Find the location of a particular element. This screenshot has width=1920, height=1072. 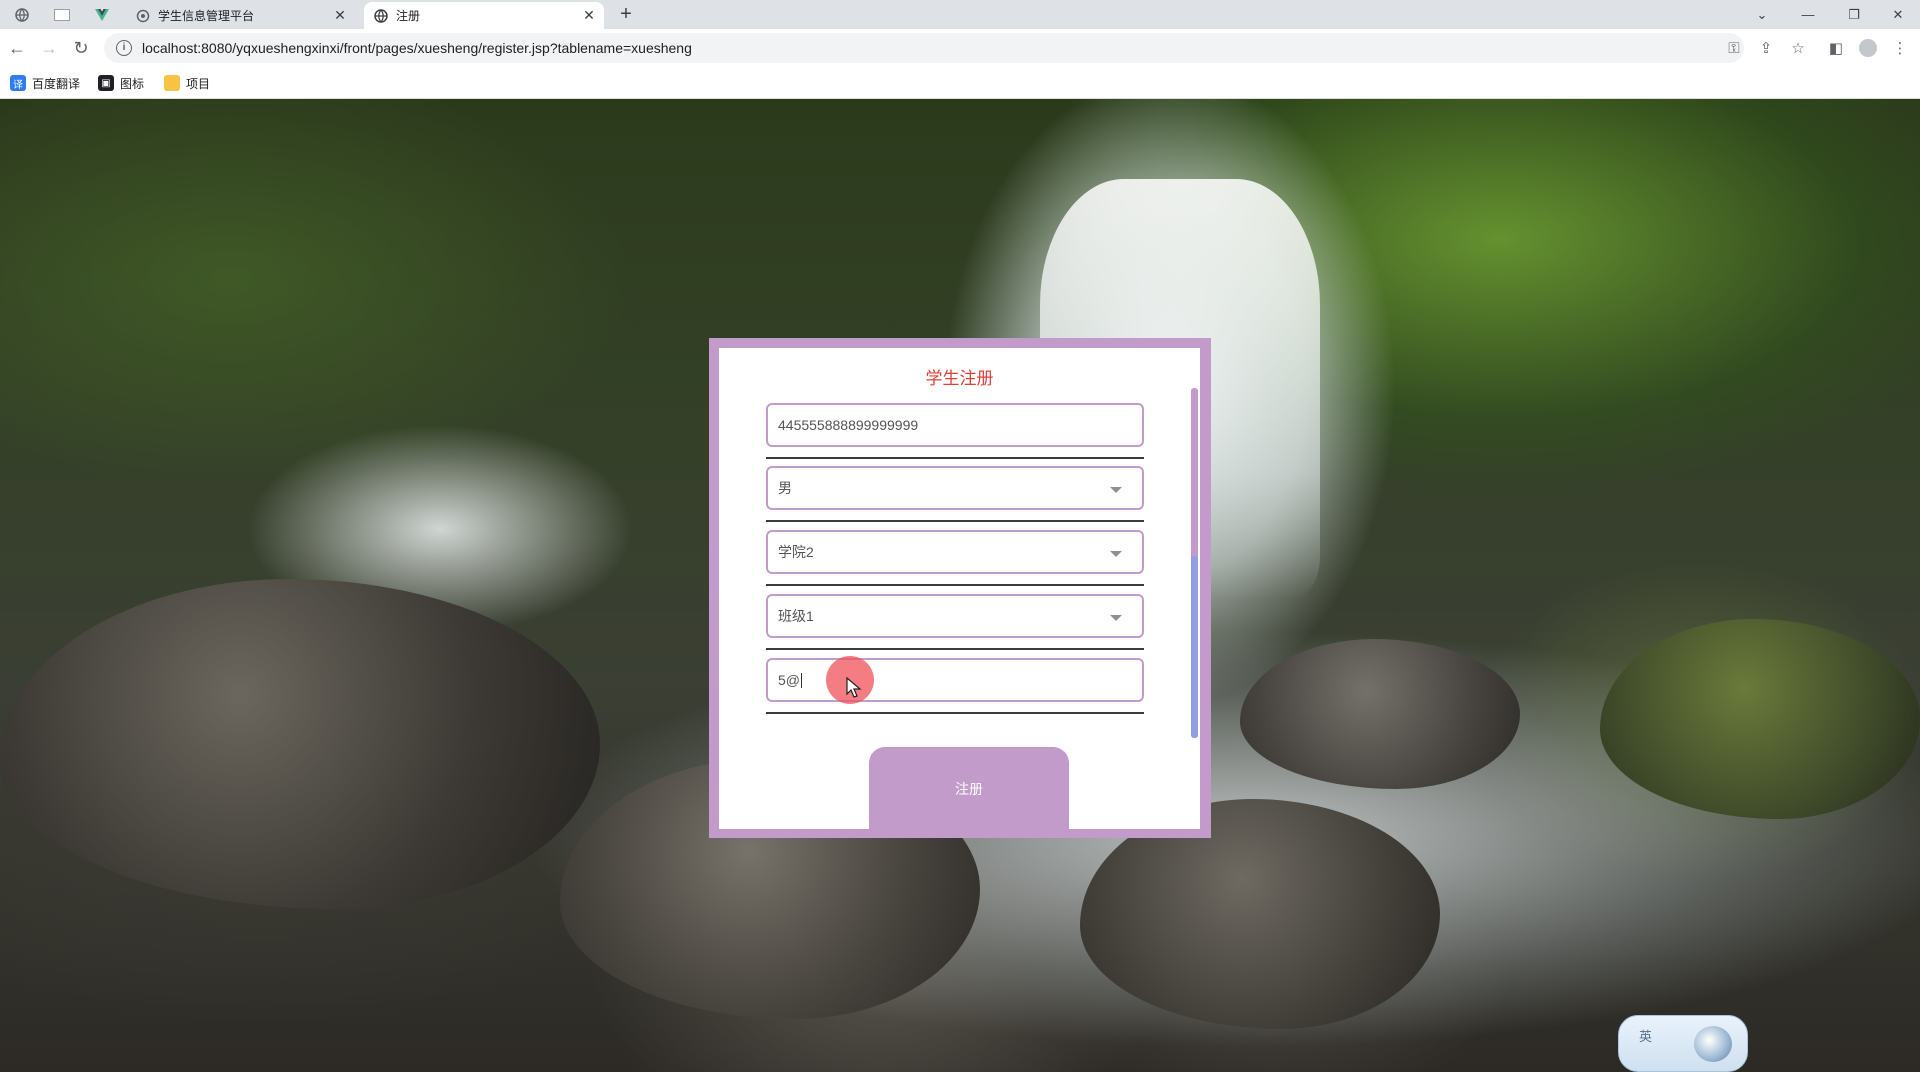

bookmark-project-folder: 项目 is located at coordinates (187, 83).